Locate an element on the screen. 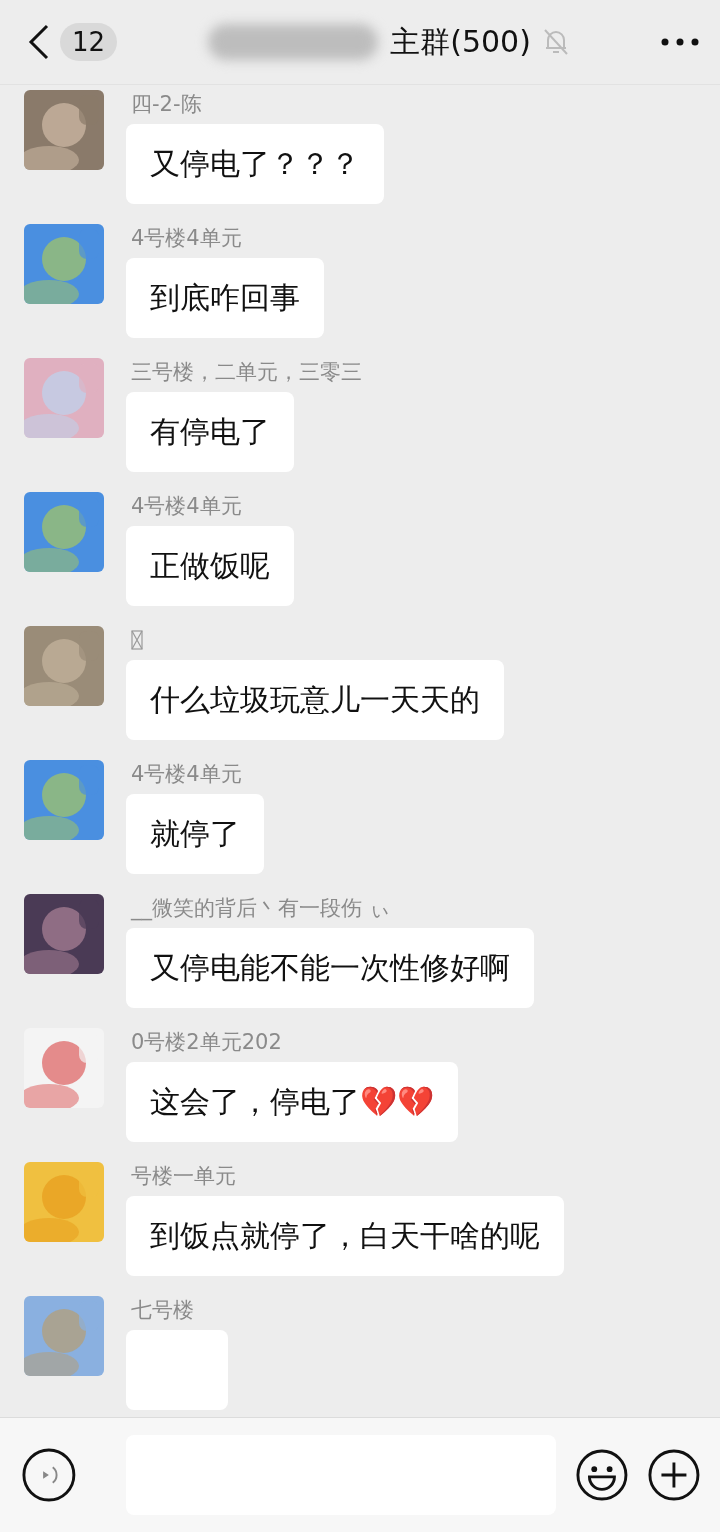 This screenshot has width=720, height=1532. plus-icon is located at coordinates (674, 1475).